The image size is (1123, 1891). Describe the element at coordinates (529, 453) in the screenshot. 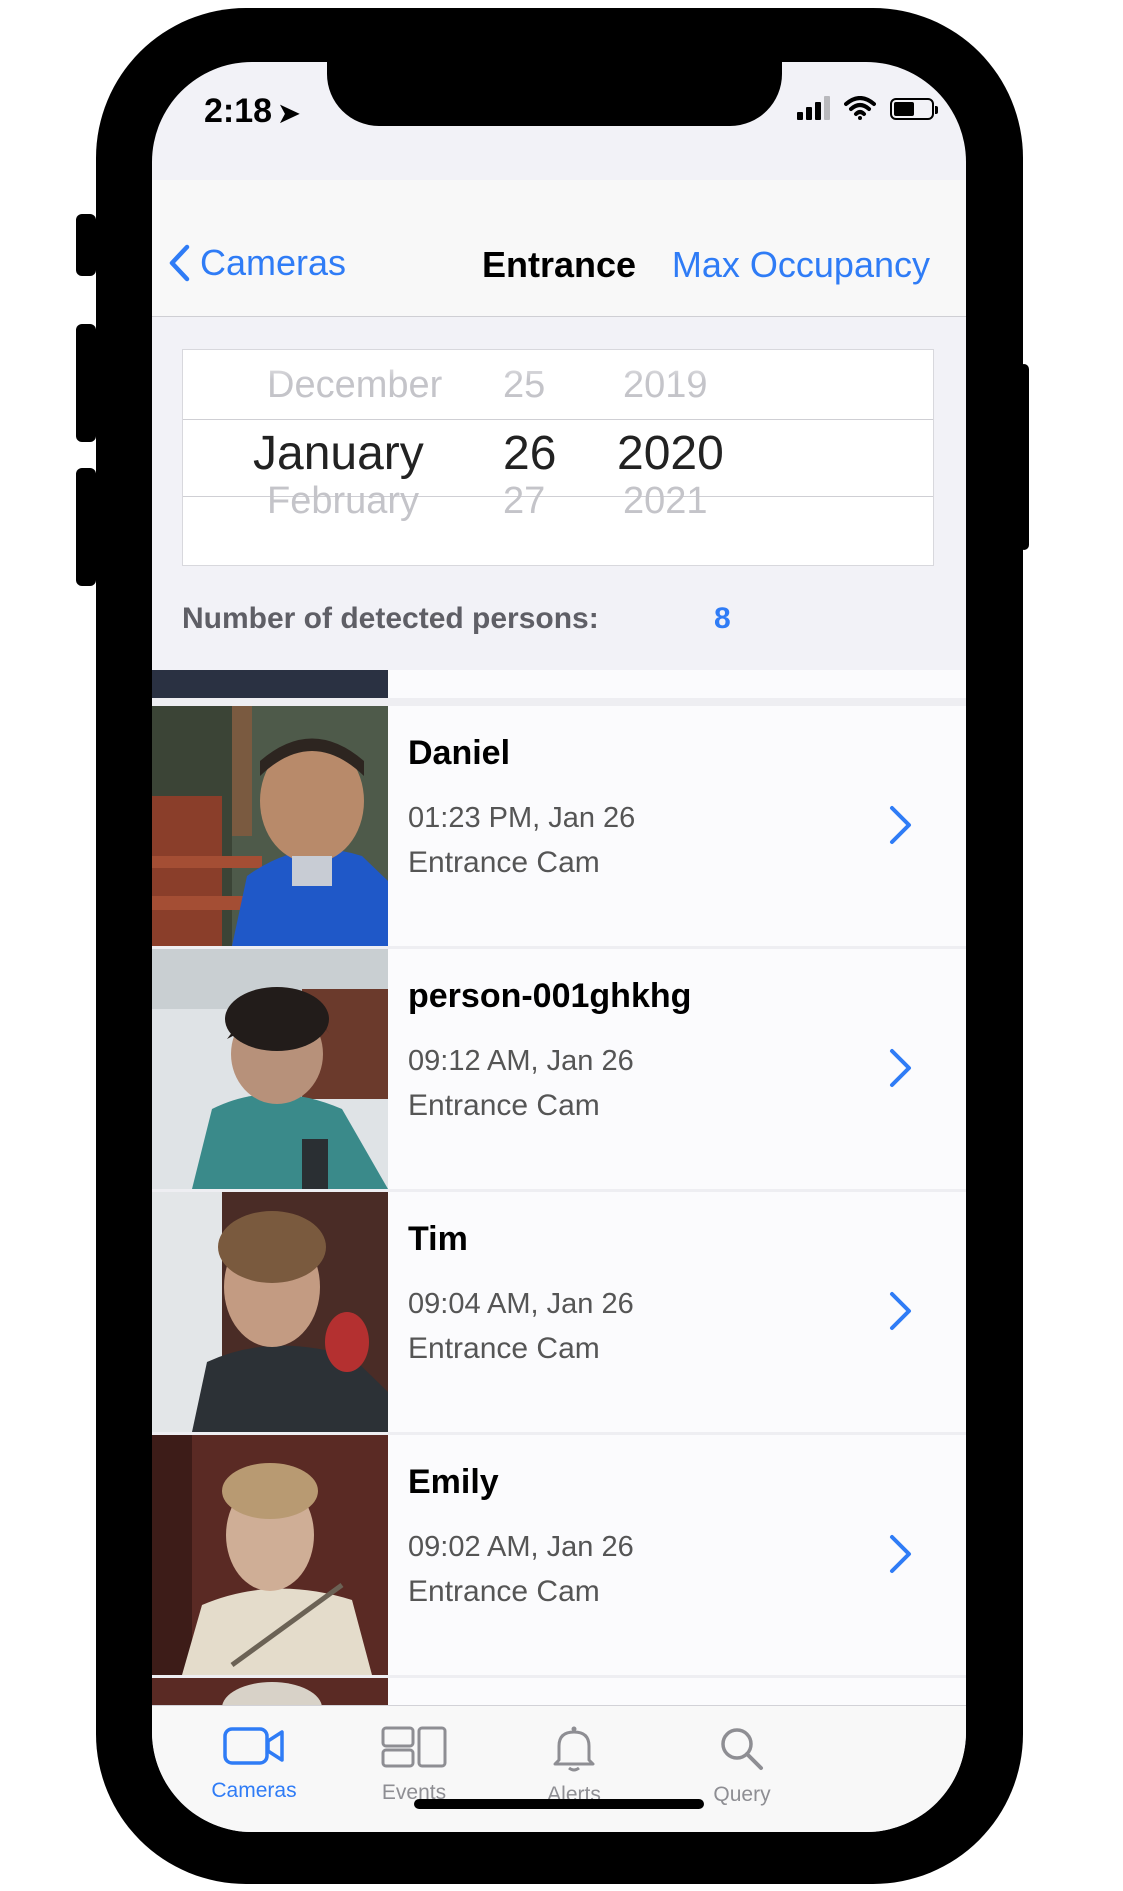

I see `picker-day-selected: 26` at that location.